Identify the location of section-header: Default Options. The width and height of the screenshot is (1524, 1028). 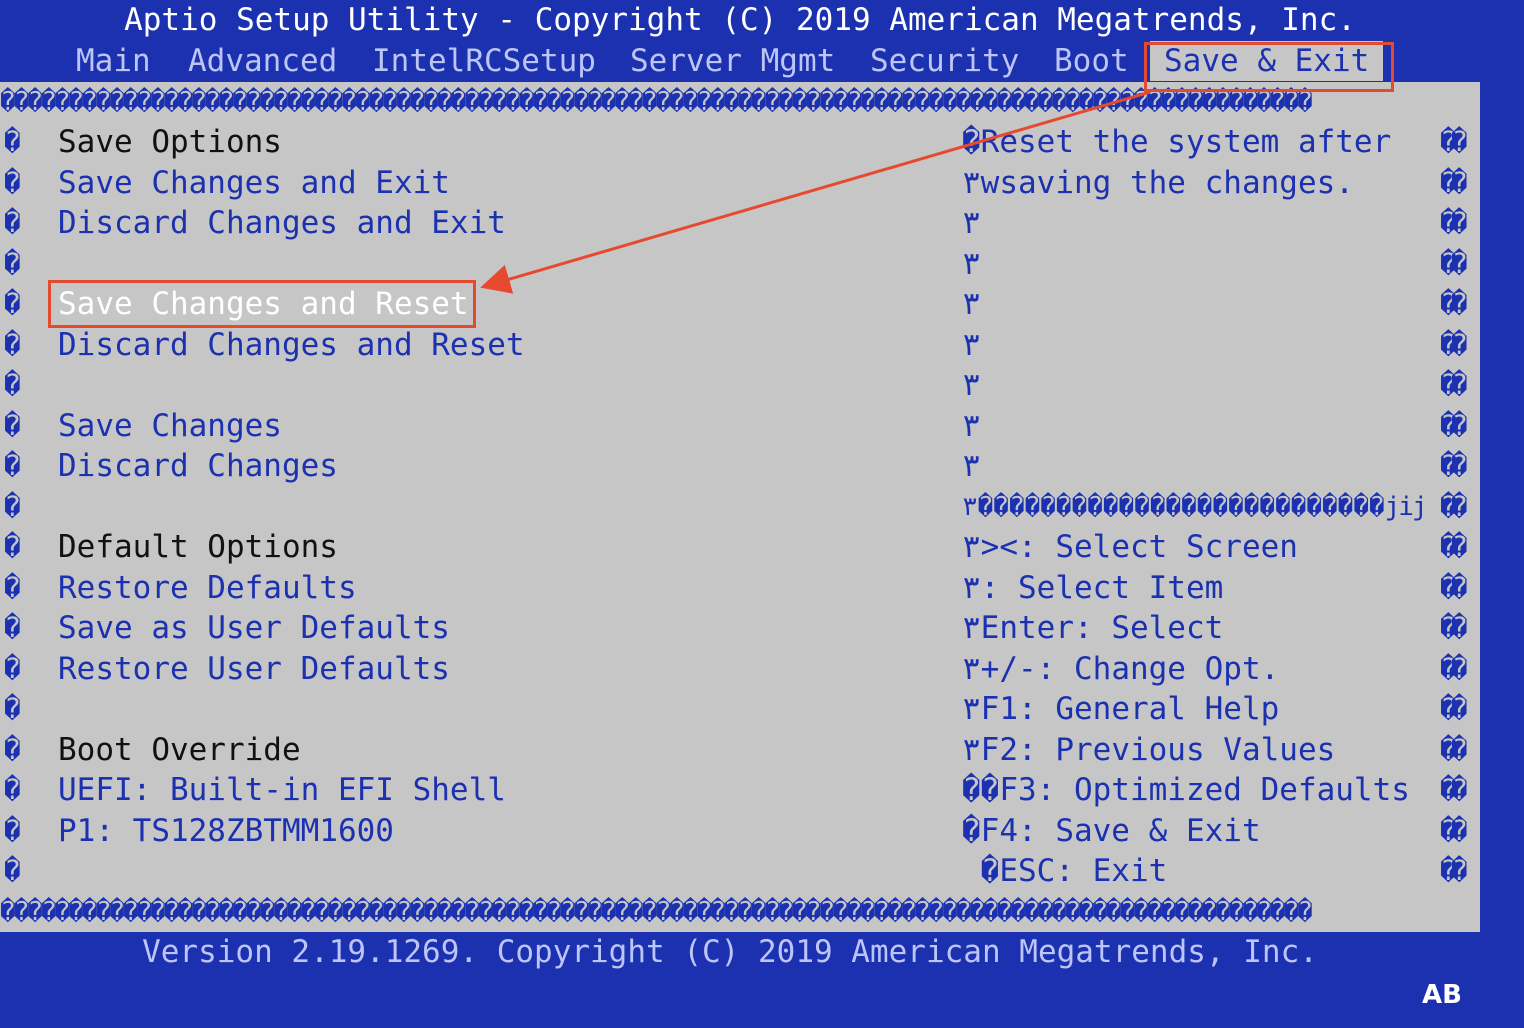
(198, 547).